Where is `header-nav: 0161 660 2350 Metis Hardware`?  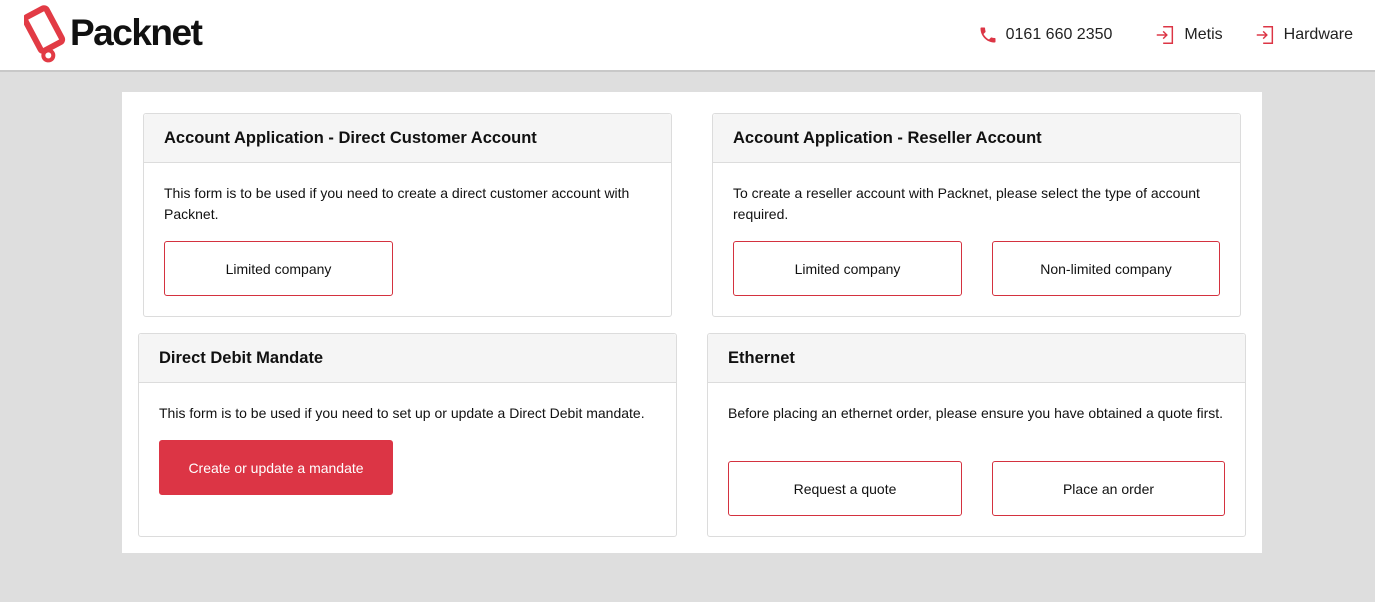 header-nav: 0161 660 2350 Metis Hardware is located at coordinates (1165, 35).